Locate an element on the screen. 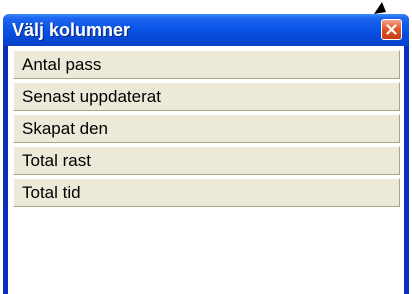 This screenshot has width=412, height=294. close-button is located at coordinates (391, 29).